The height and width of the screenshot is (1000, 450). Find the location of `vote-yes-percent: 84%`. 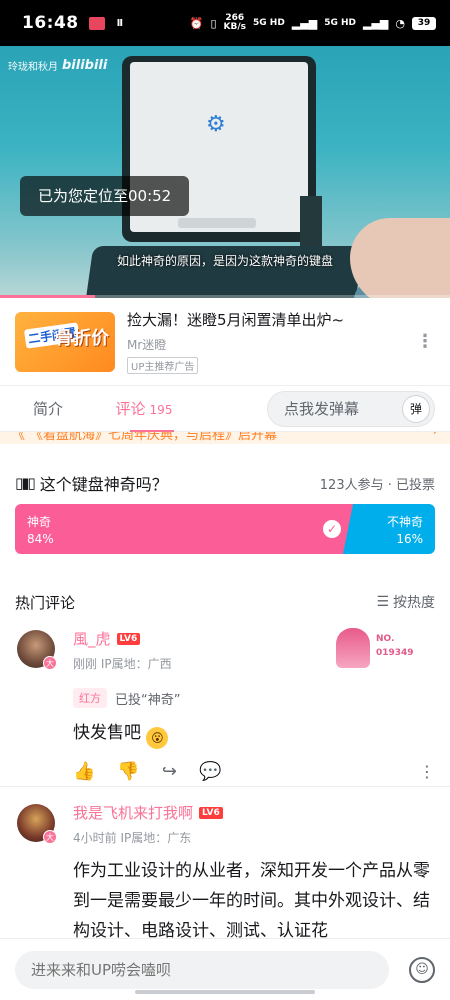

vote-yes-percent: 84% is located at coordinates (40, 539).